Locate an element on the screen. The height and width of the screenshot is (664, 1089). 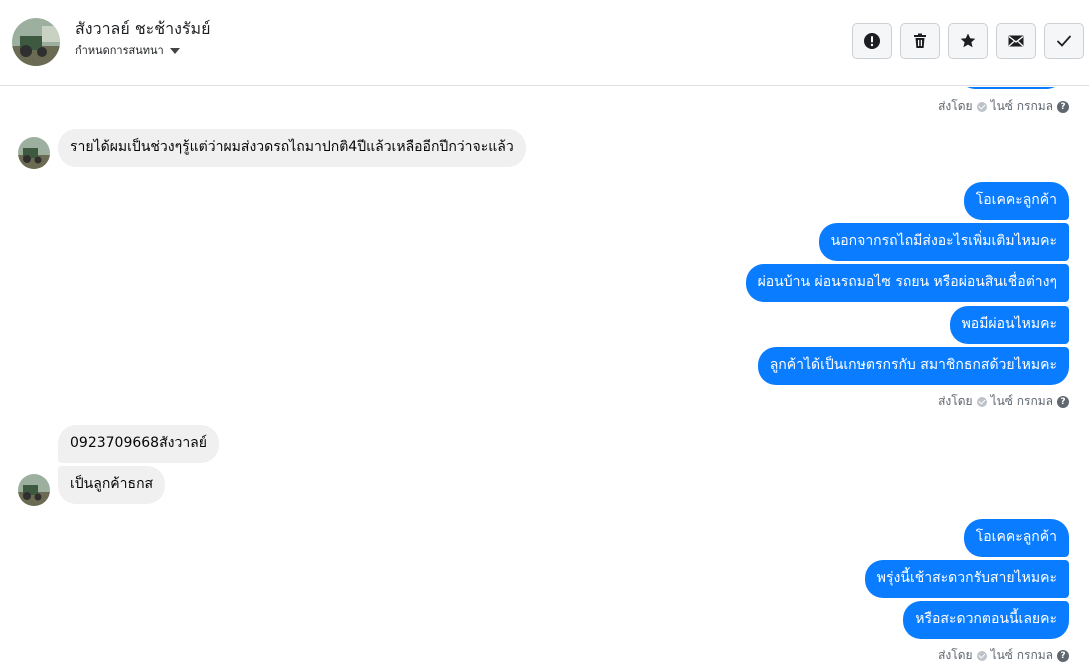
message-bubble-outgoing: พรุ่งนี้เช้าสะดวกรับสายไหมคะ is located at coordinates (966, 579).